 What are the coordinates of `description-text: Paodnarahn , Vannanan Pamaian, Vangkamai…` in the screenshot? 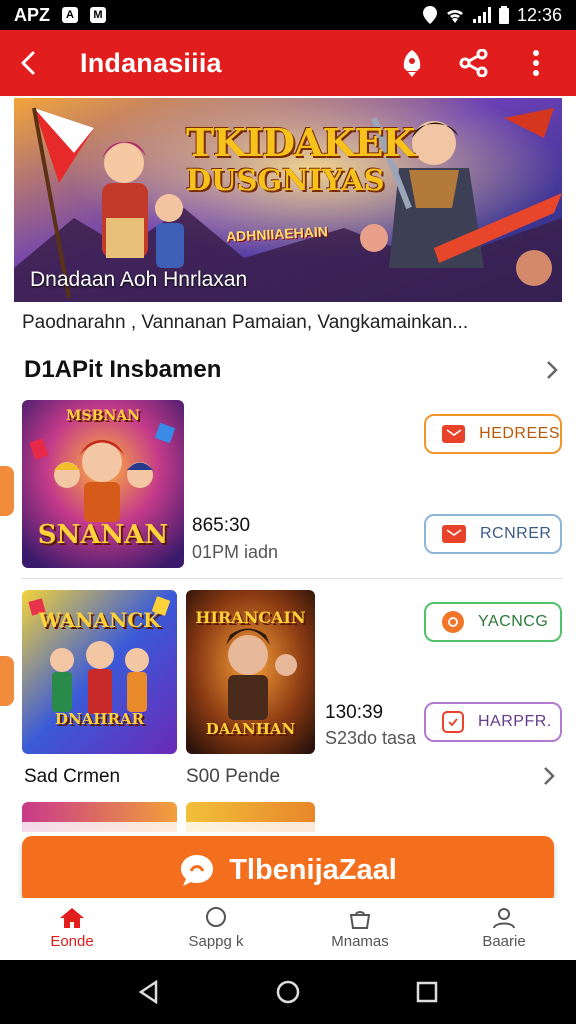 It's located at (245, 322).